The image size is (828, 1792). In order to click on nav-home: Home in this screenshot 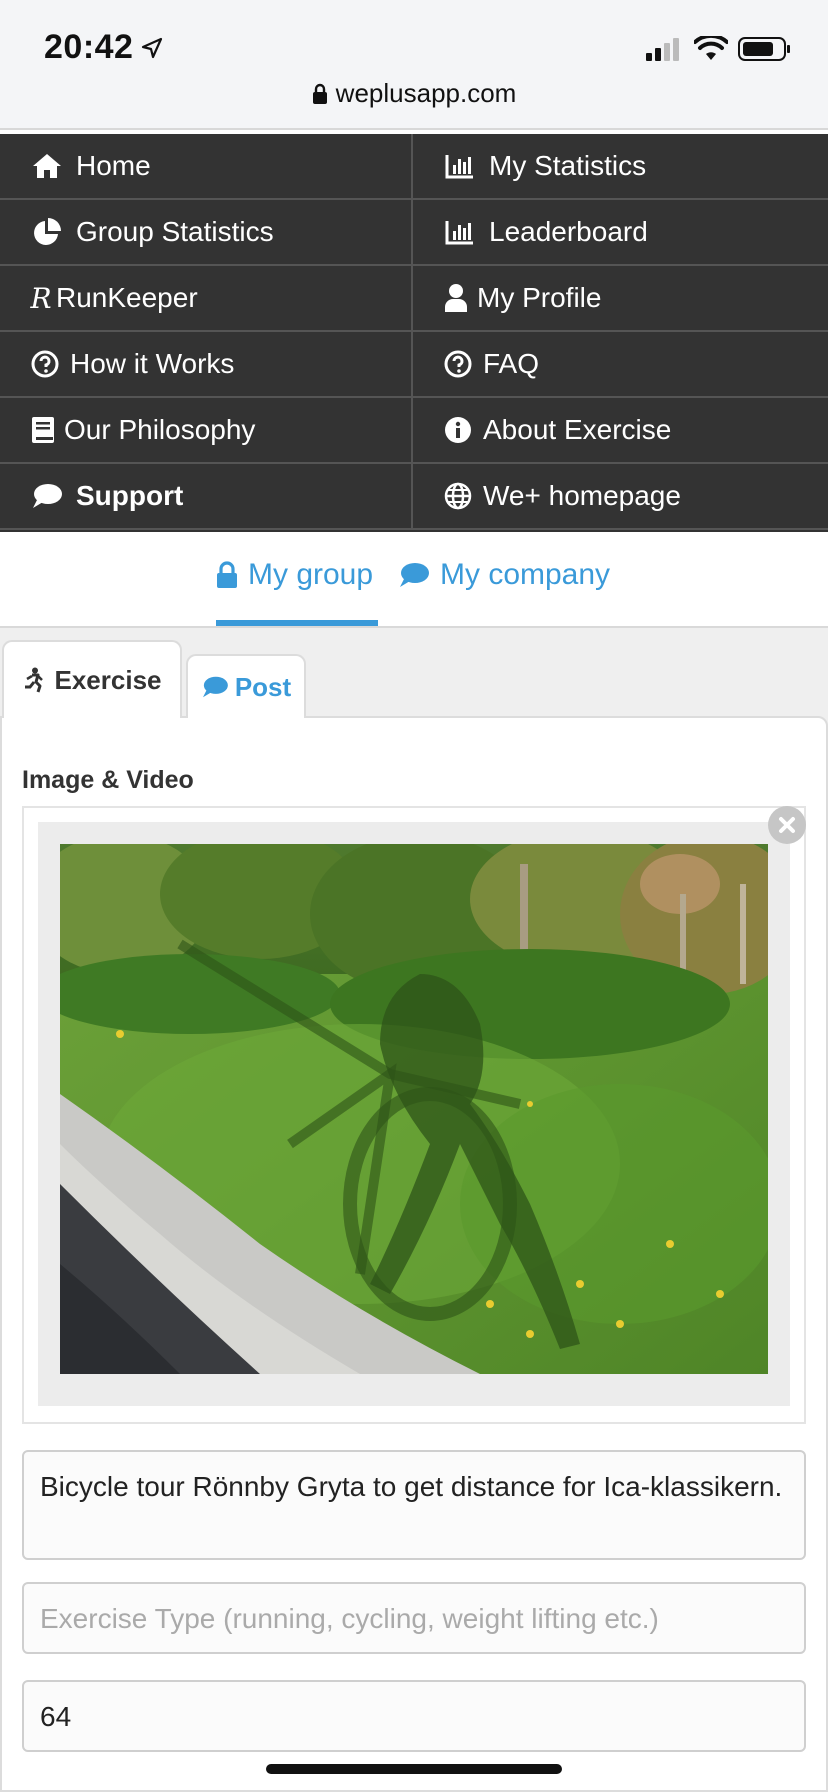, I will do `click(206, 167)`.